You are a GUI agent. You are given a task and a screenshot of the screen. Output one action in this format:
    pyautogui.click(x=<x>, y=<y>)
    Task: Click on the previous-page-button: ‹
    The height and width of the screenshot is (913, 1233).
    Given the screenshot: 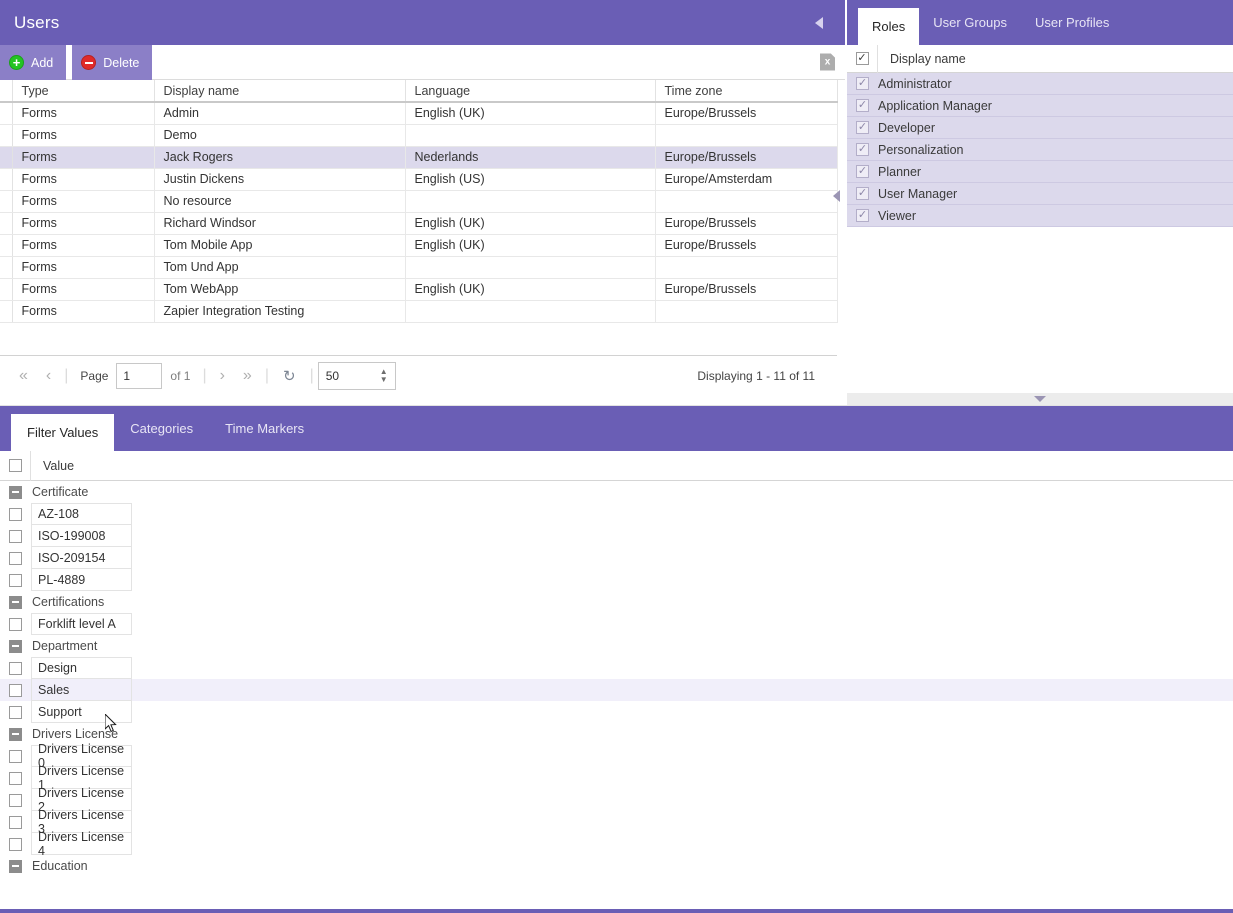 What is the action you would take?
    pyautogui.click(x=48, y=375)
    